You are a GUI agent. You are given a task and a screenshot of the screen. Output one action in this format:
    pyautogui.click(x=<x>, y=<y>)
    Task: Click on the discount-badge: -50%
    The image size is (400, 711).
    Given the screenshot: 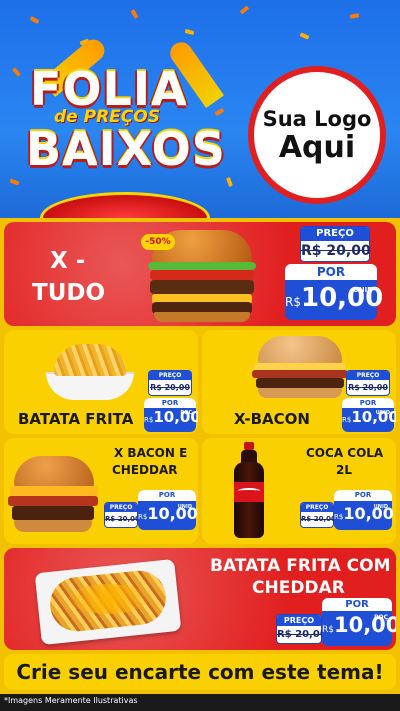 What is the action you would take?
    pyautogui.click(x=158, y=242)
    